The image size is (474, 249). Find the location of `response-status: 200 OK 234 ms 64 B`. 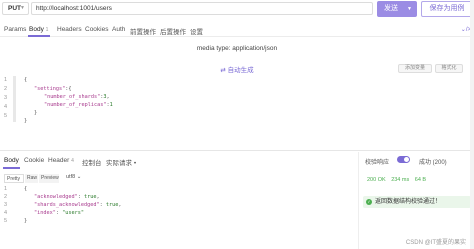

response-status: 200 OK 234 ms 64 B is located at coordinates (396, 180).